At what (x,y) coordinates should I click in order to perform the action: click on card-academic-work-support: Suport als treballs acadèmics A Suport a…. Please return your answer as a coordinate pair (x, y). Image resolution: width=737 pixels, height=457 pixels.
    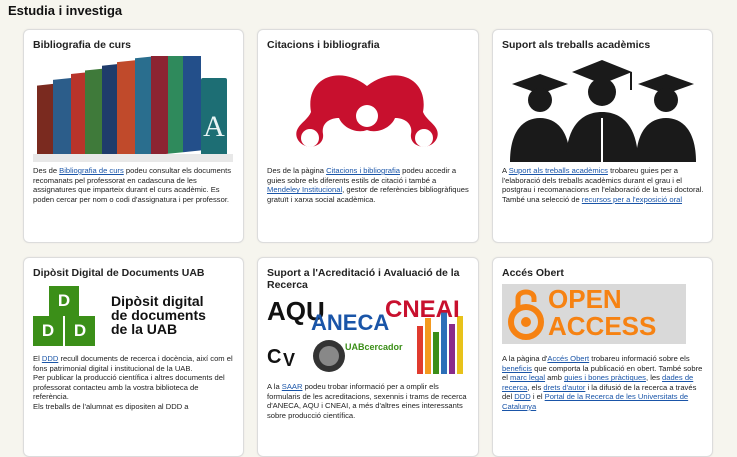
    Looking at the image, I should click on (602, 136).